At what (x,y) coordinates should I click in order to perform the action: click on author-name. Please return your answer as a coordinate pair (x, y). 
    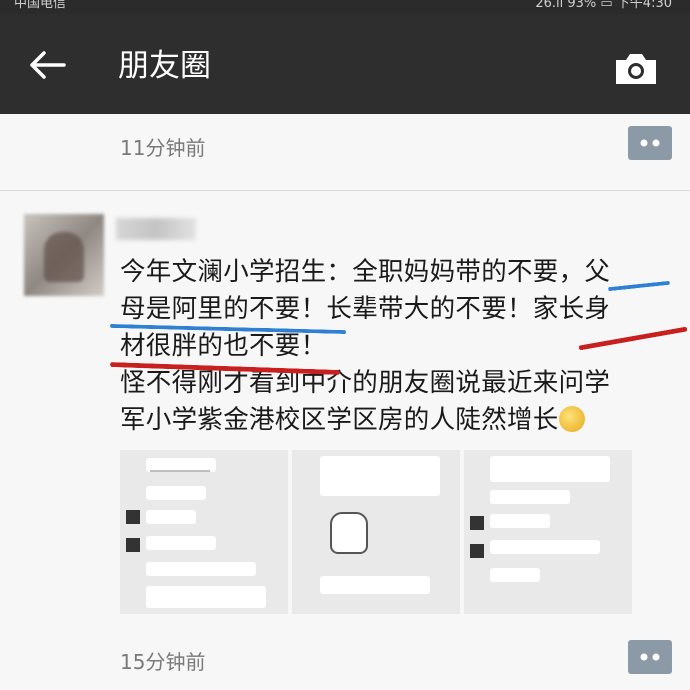
    Looking at the image, I should click on (156, 229).